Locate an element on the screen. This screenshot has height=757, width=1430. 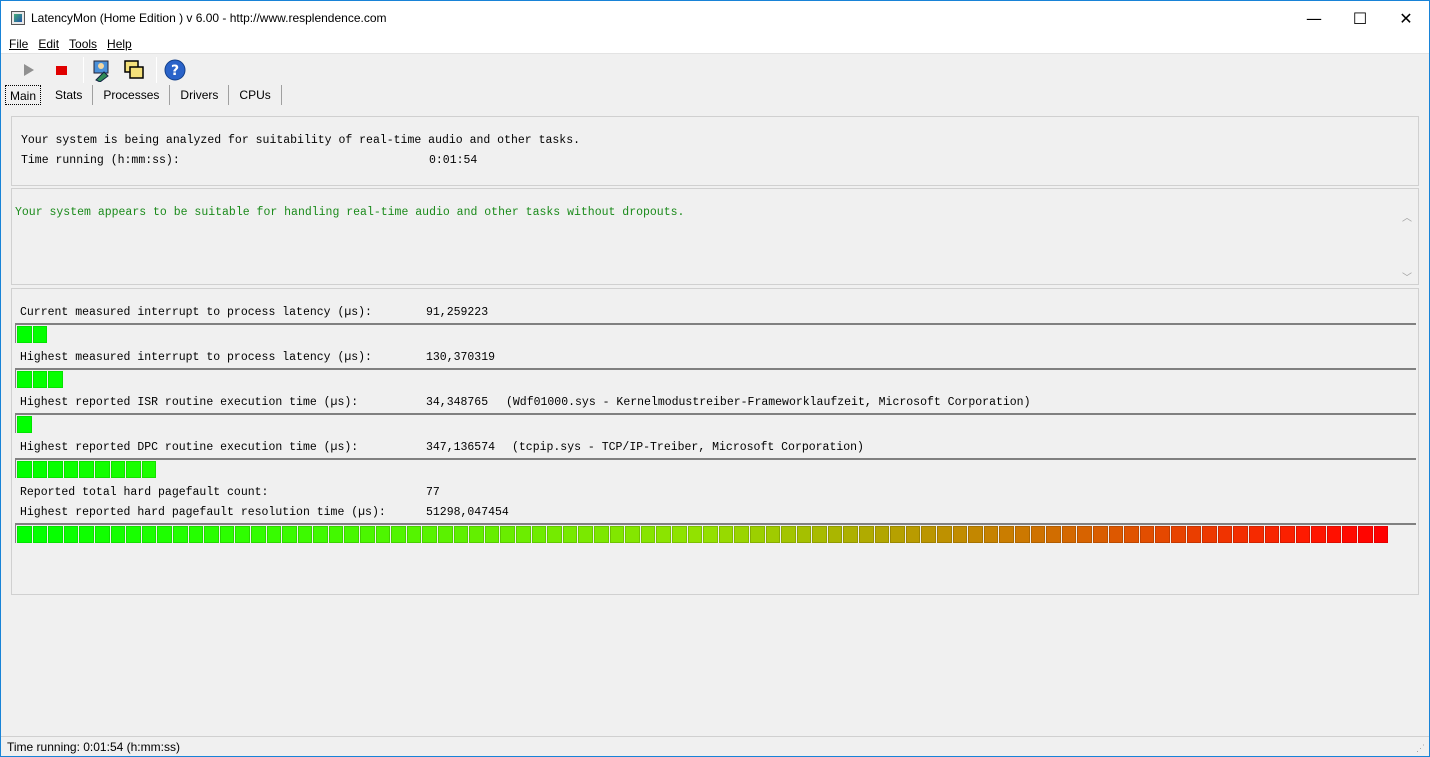
isr-bar is located at coordinates (715, 423).